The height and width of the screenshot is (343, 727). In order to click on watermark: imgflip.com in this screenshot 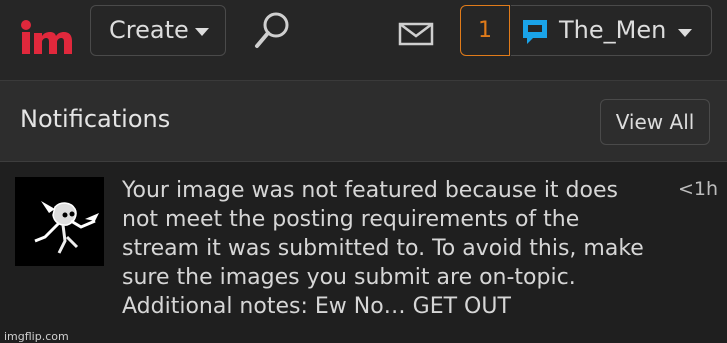, I will do `click(36, 336)`.